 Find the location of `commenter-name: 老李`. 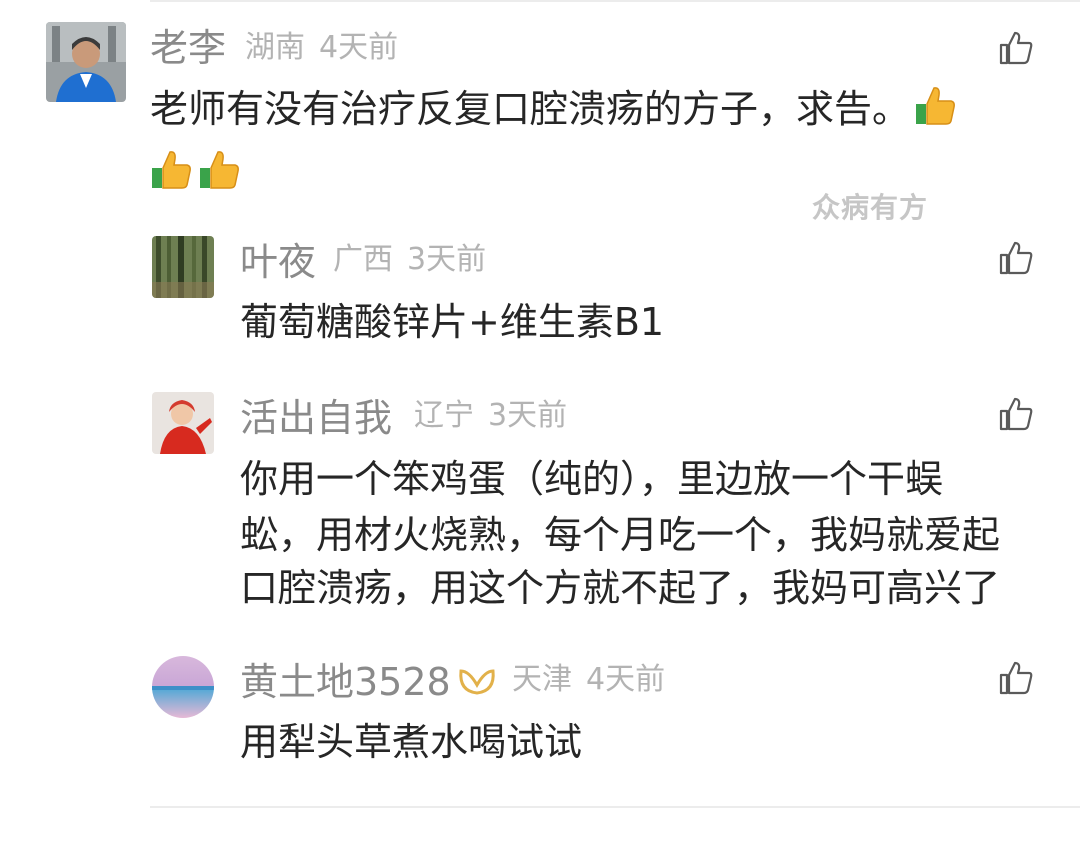

commenter-name: 老李 is located at coordinates (188, 48).